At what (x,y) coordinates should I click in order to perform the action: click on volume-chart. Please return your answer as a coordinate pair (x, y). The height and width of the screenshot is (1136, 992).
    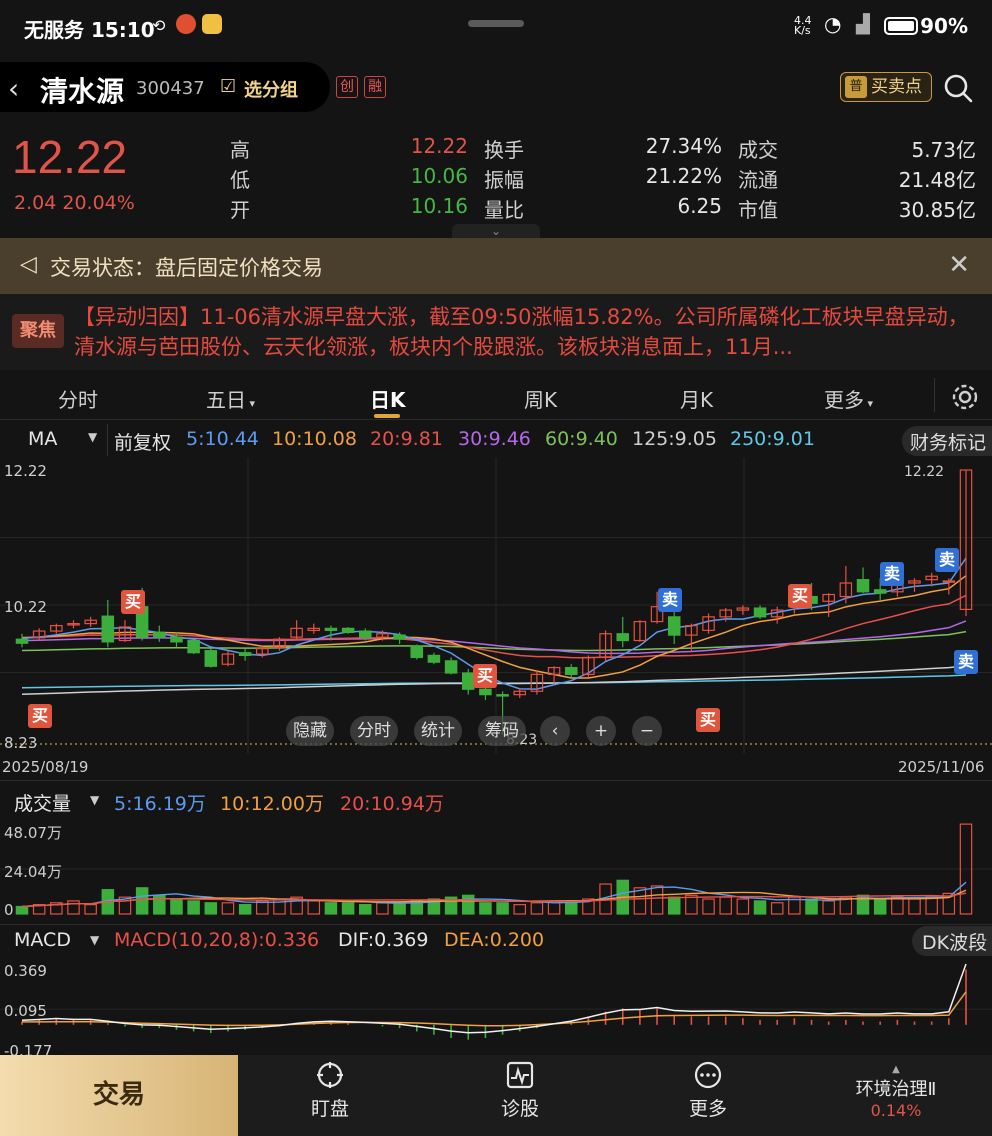
    Looking at the image, I should click on (496, 866).